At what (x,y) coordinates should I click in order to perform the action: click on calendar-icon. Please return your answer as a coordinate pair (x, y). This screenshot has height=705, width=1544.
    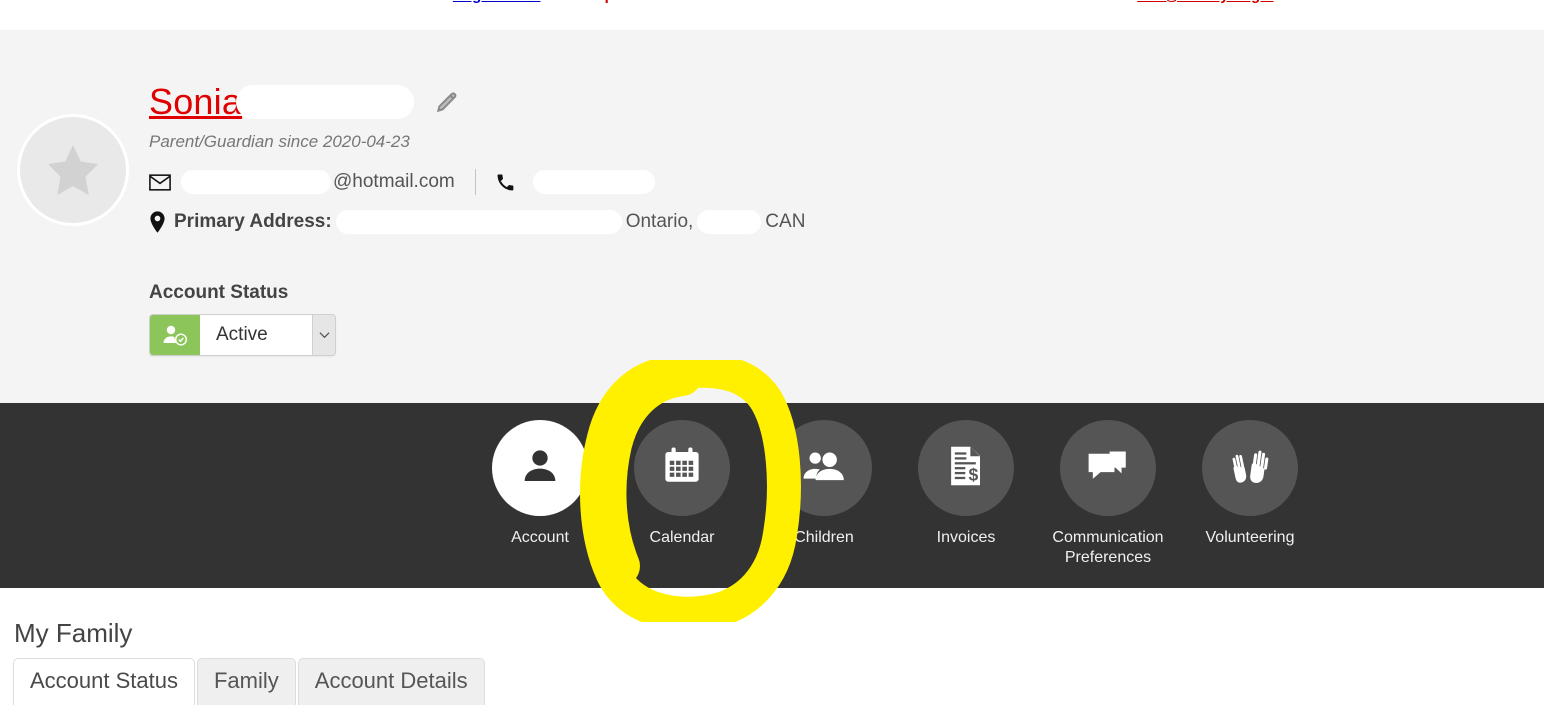
    Looking at the image, I should click on (682, 468).